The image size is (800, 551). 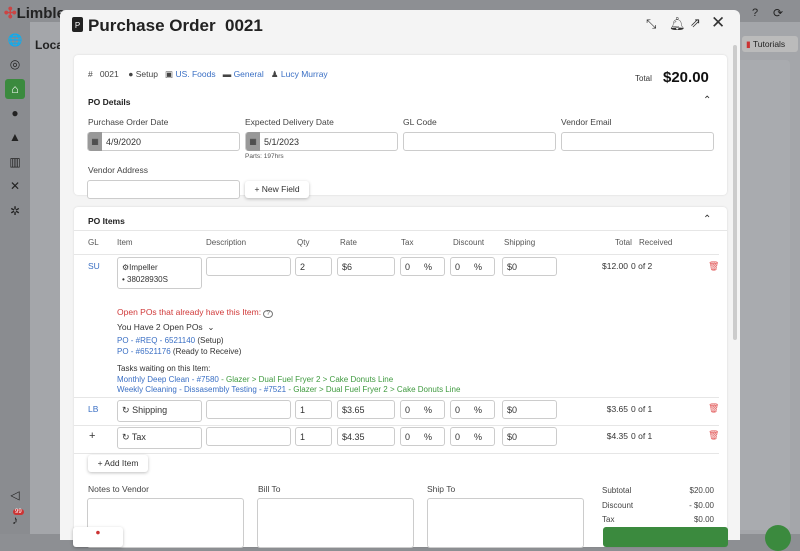 What do you see at coordinates (469, 242) in the screenshot?
I see `col-discount: Discount` at bounding box center [469, 242].